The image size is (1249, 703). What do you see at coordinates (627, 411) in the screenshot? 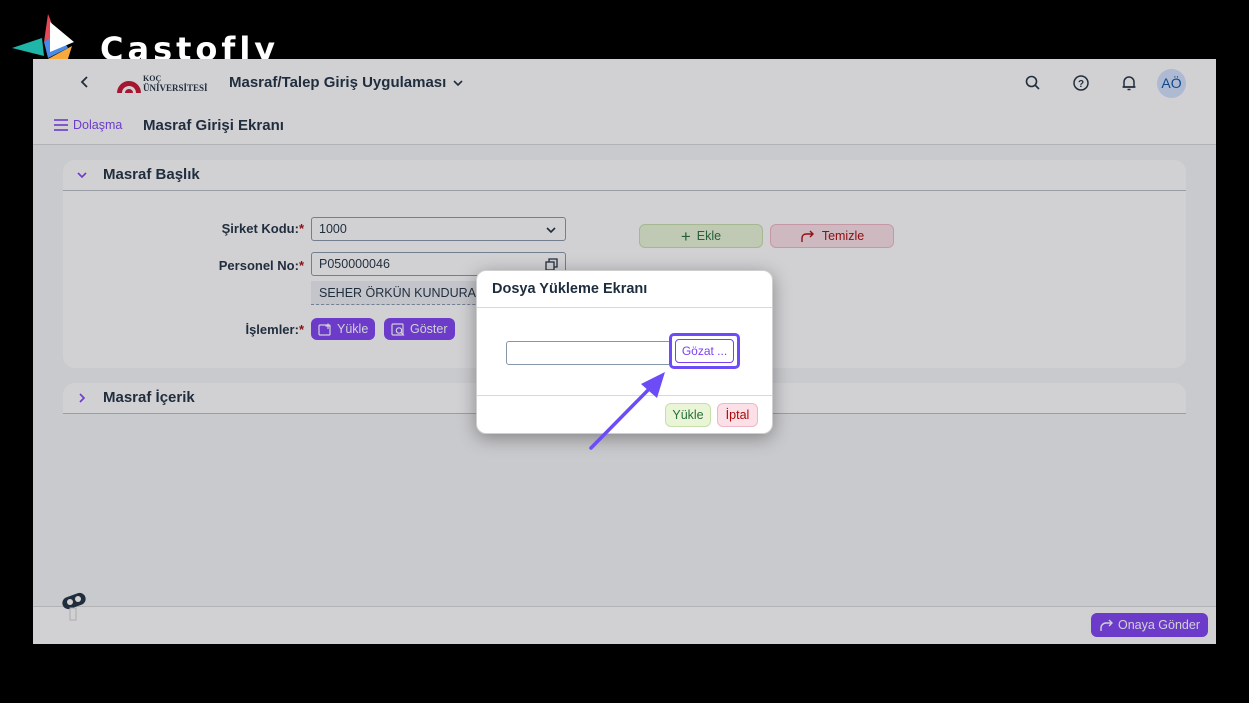
I see `tutorial-arrow-icon` at bounding box center [627, 411].